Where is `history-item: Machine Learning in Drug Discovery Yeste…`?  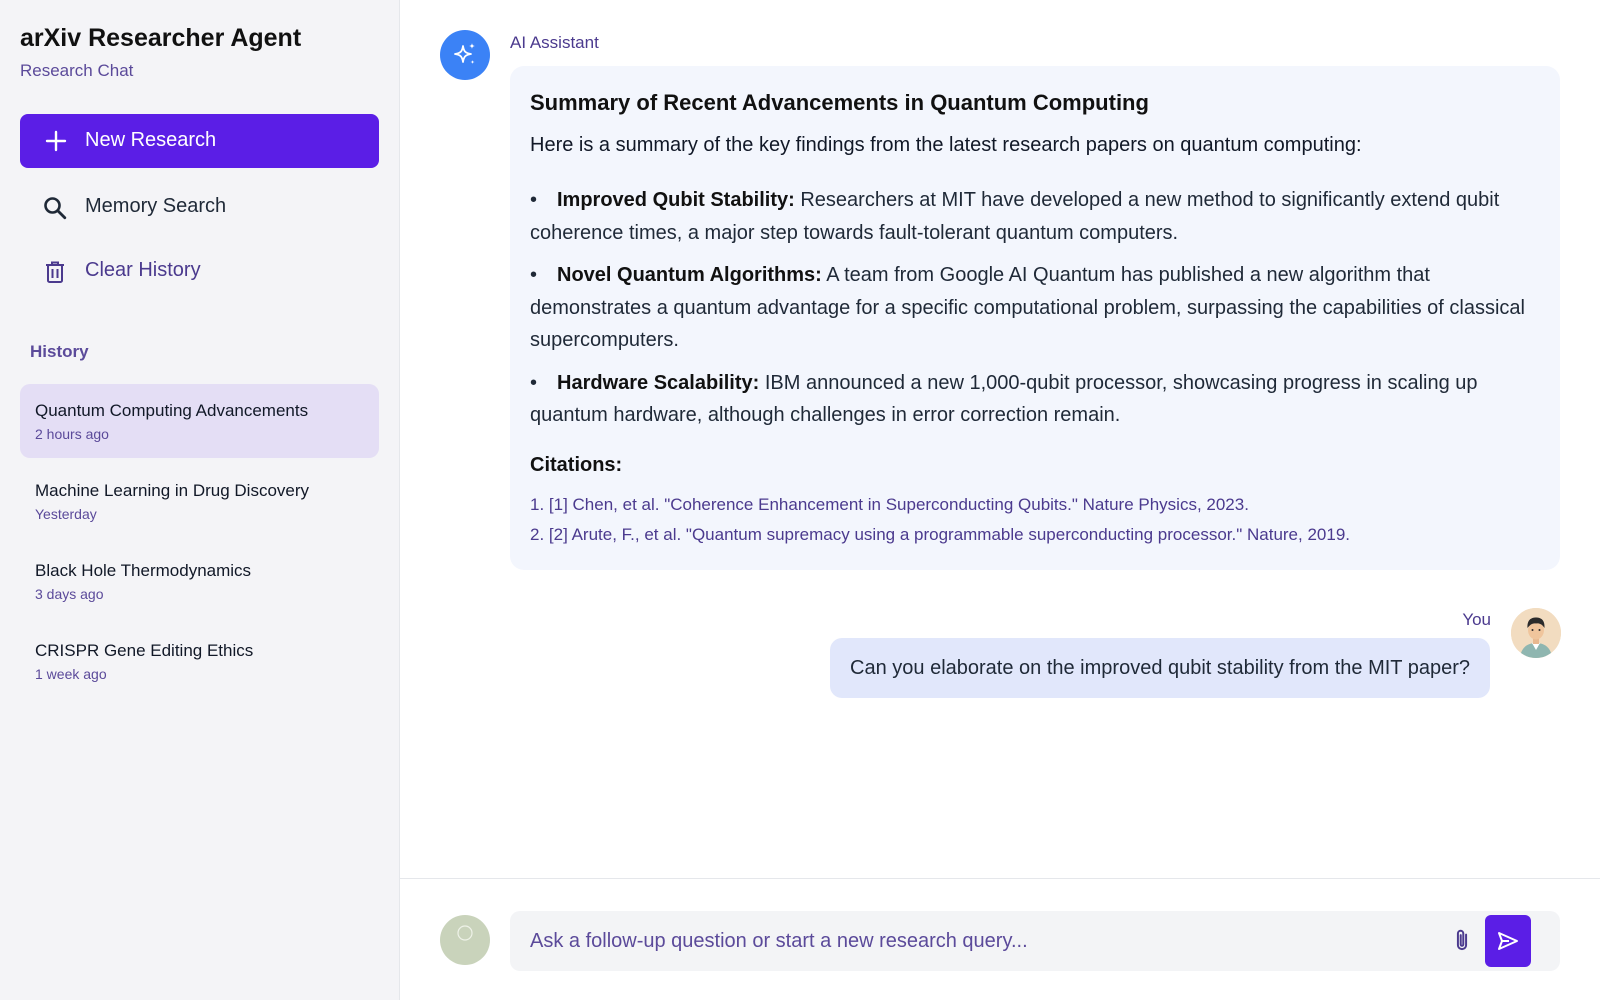
history-item: Machine Learning in Drug Discovery Yeste… is located at coordinates (199, 501).